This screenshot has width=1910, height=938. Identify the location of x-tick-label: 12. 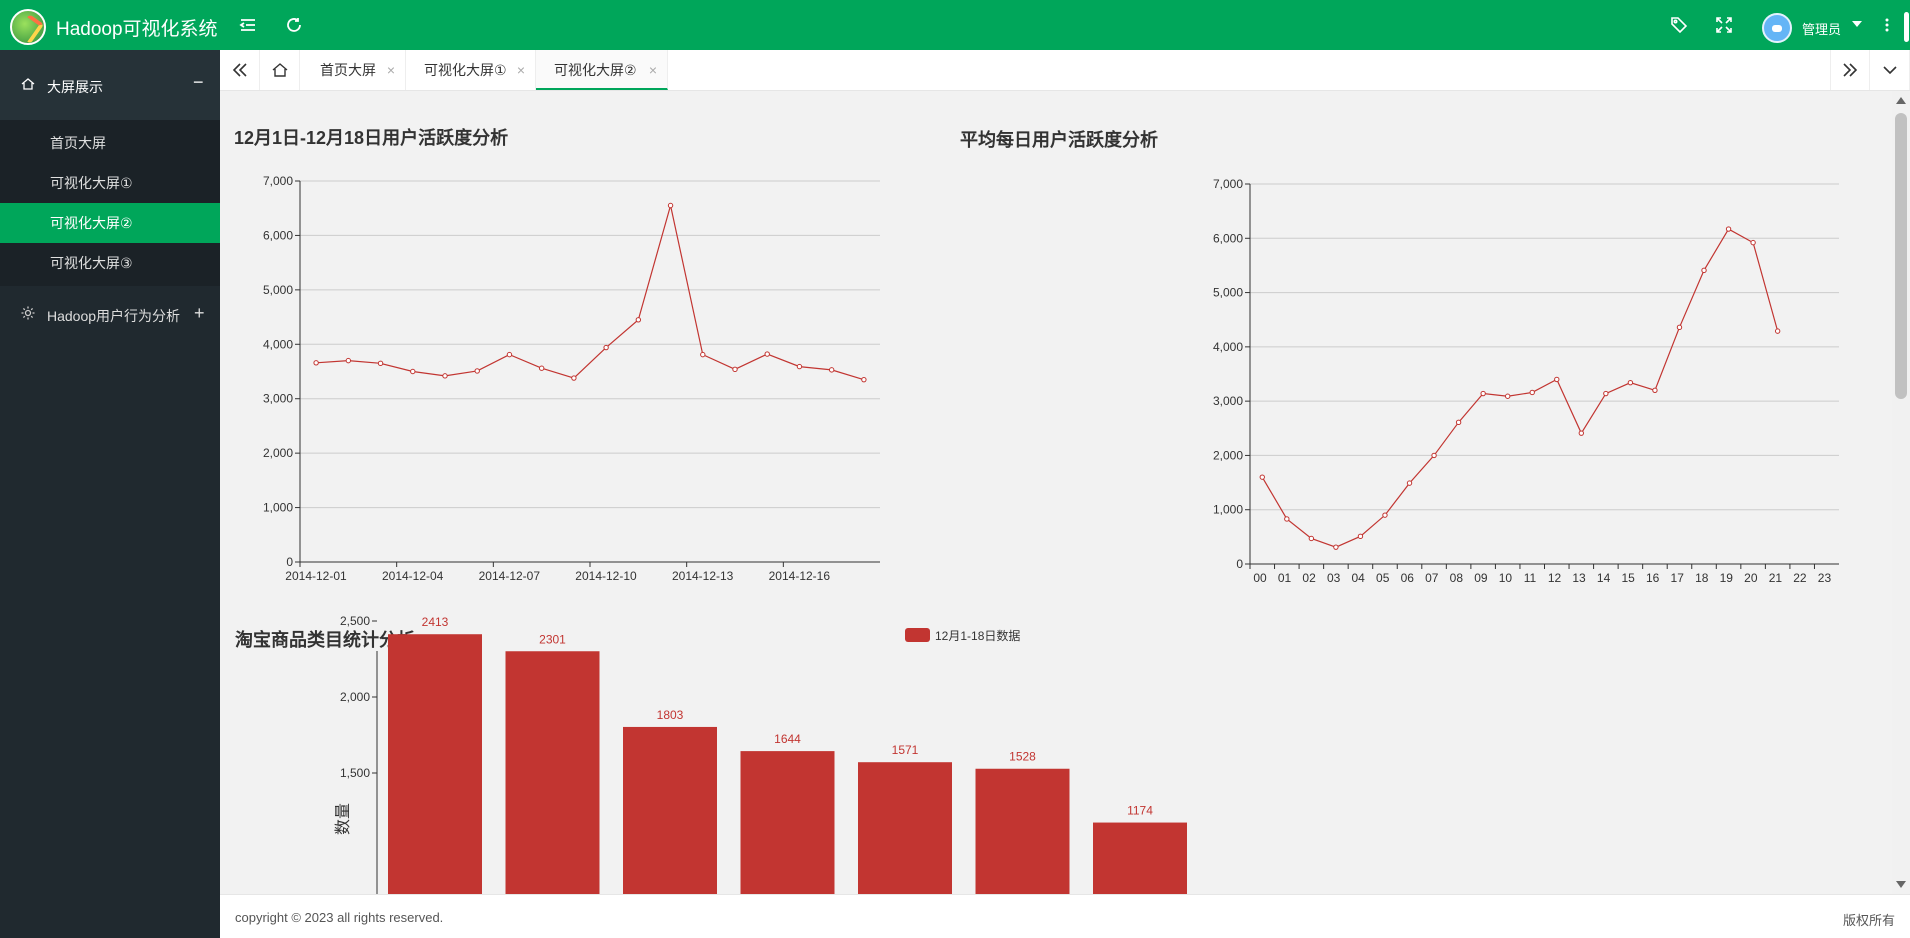
(1555, 578).